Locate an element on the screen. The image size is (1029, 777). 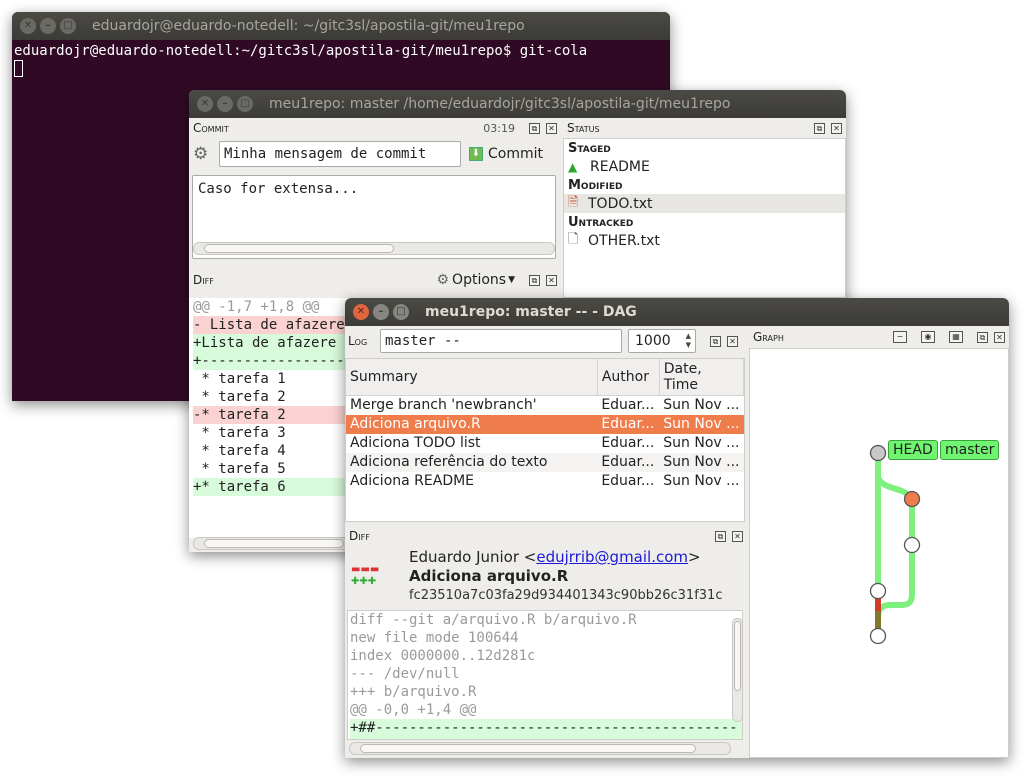
untracked-item: 🗋 OTHER.txt is located at coordinates (704, 240).